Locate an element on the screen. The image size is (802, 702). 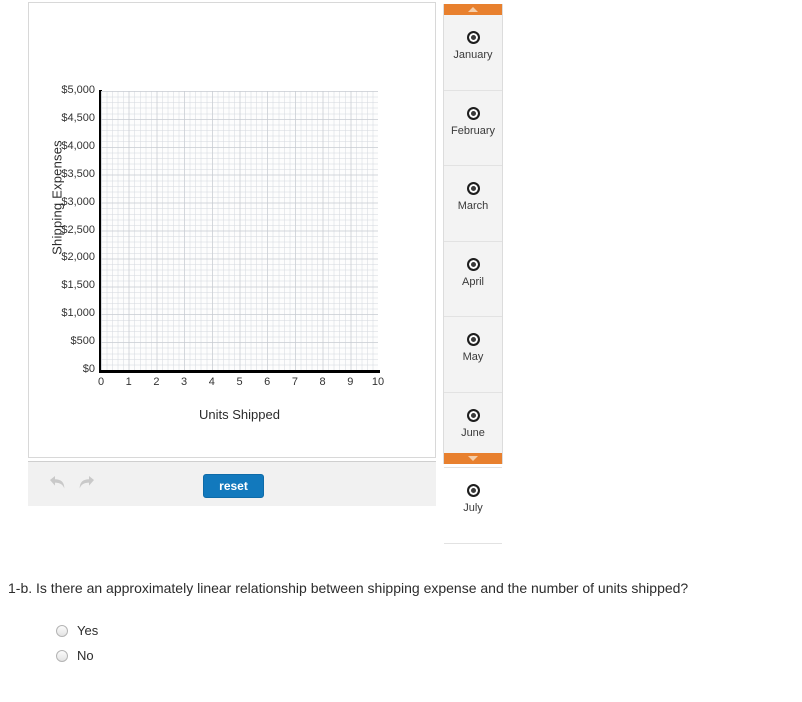
y-axis-tick-label: $0 is located at coordinates (88, 369).